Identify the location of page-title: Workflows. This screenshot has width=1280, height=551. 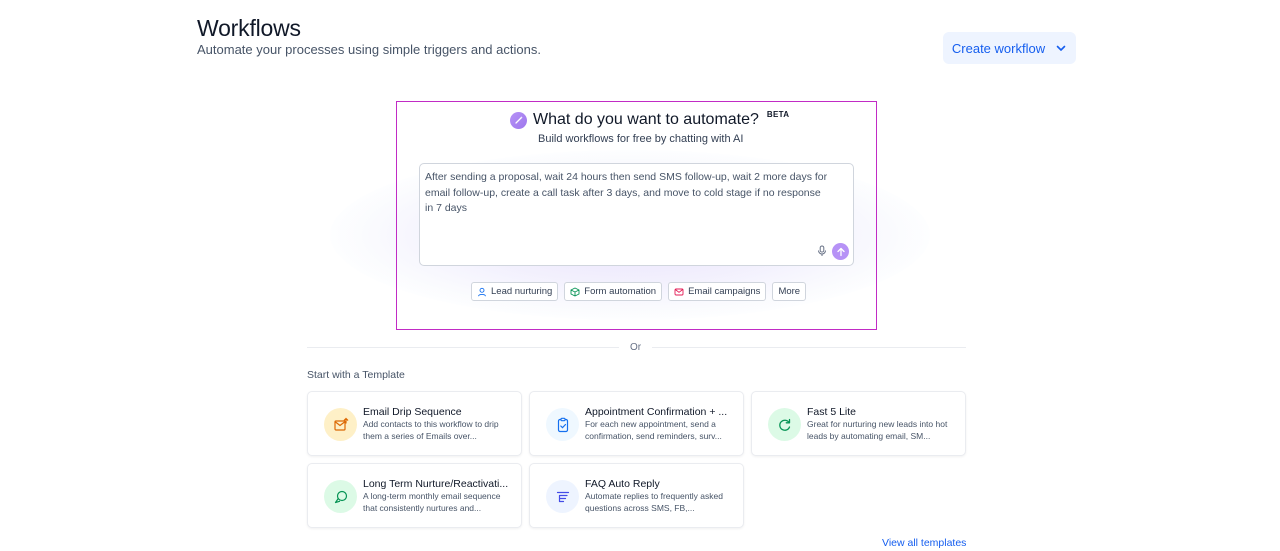
(249, 28).